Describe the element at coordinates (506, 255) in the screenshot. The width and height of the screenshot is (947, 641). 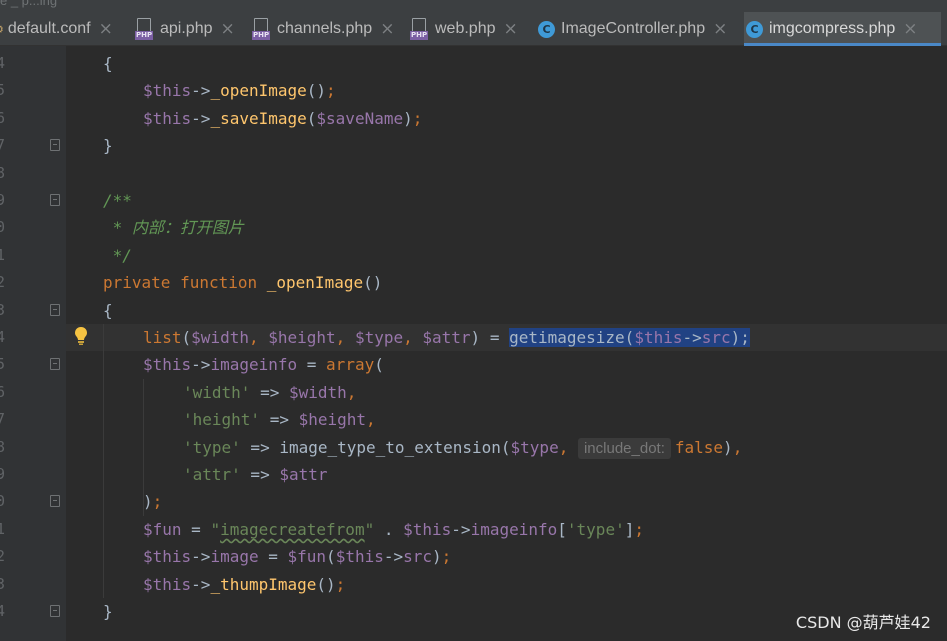
I see `code-line: */` at that location.